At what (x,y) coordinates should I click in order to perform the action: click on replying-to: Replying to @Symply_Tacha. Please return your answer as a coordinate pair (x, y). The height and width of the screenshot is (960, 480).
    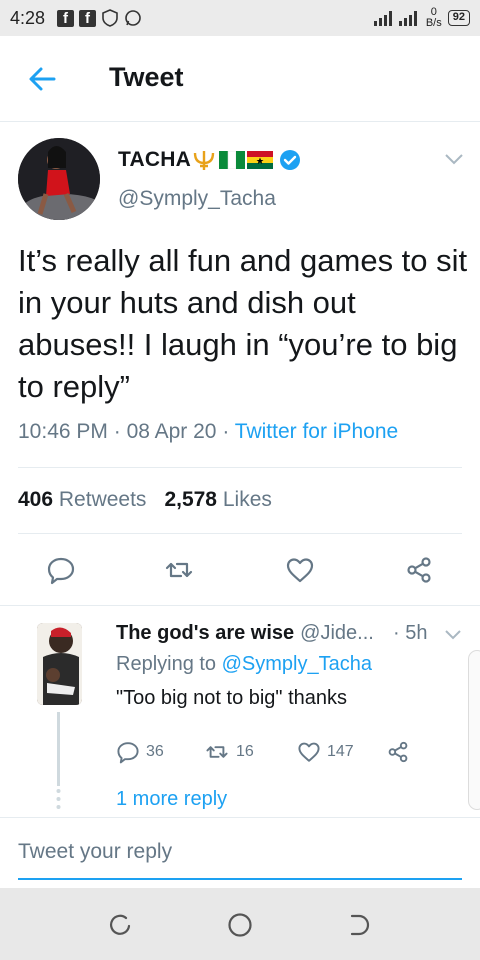
    Looking at the image, I should click on (244, 664).